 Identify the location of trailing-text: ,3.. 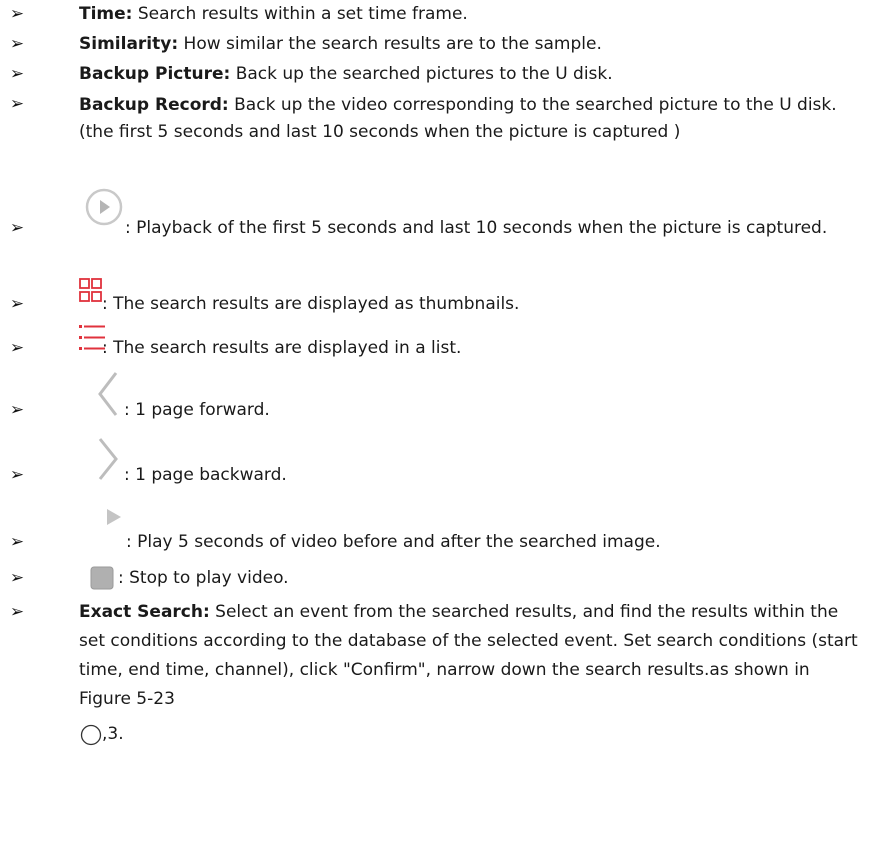
(113, 734).